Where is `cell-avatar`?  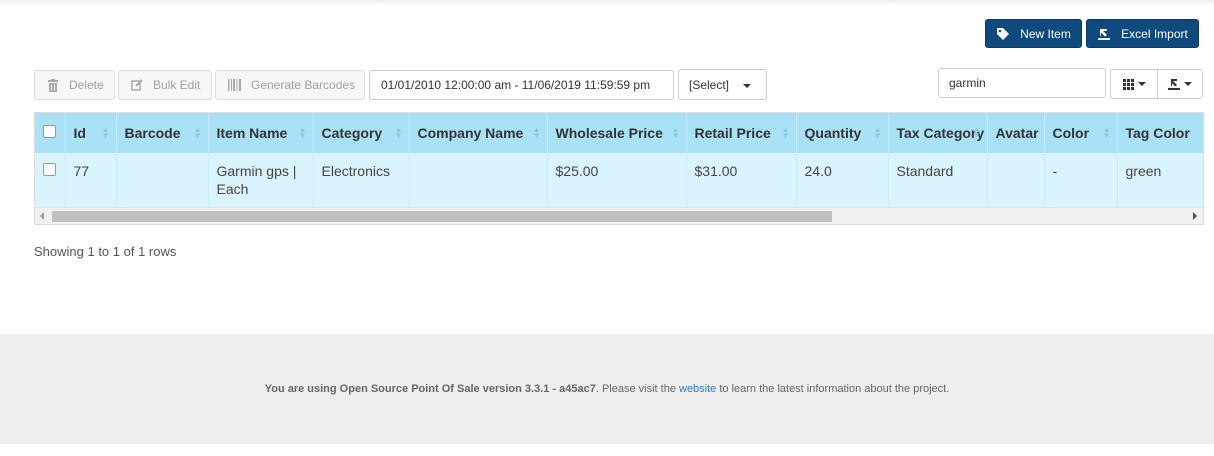 cell-avatar is located at coordinates (1016, 180).